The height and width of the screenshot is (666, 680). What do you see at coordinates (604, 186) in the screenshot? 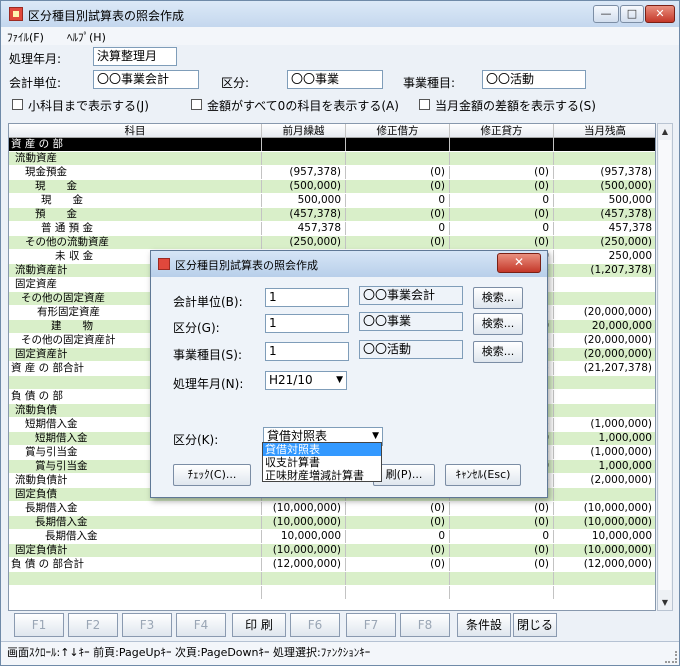
I see `cell-current-balance: (500,000)` at bounding box center [604, 186].